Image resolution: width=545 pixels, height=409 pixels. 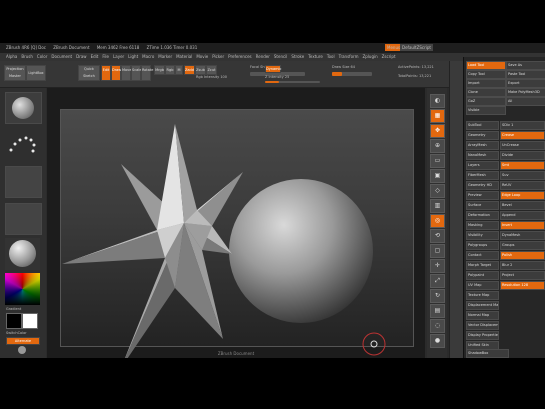 I want to click on tool-section-layers: Layers, so click(x=482, y=165).